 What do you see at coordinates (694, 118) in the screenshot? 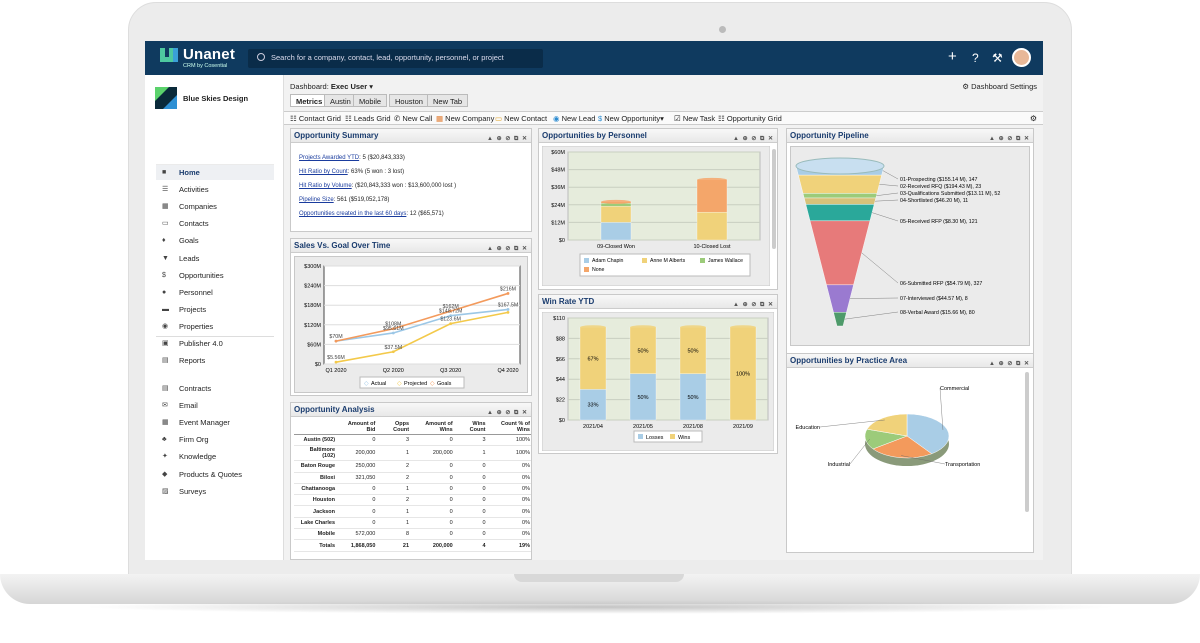
I see `toolbar-new-task: ☑ New Task` at bounding box center [694, 118].